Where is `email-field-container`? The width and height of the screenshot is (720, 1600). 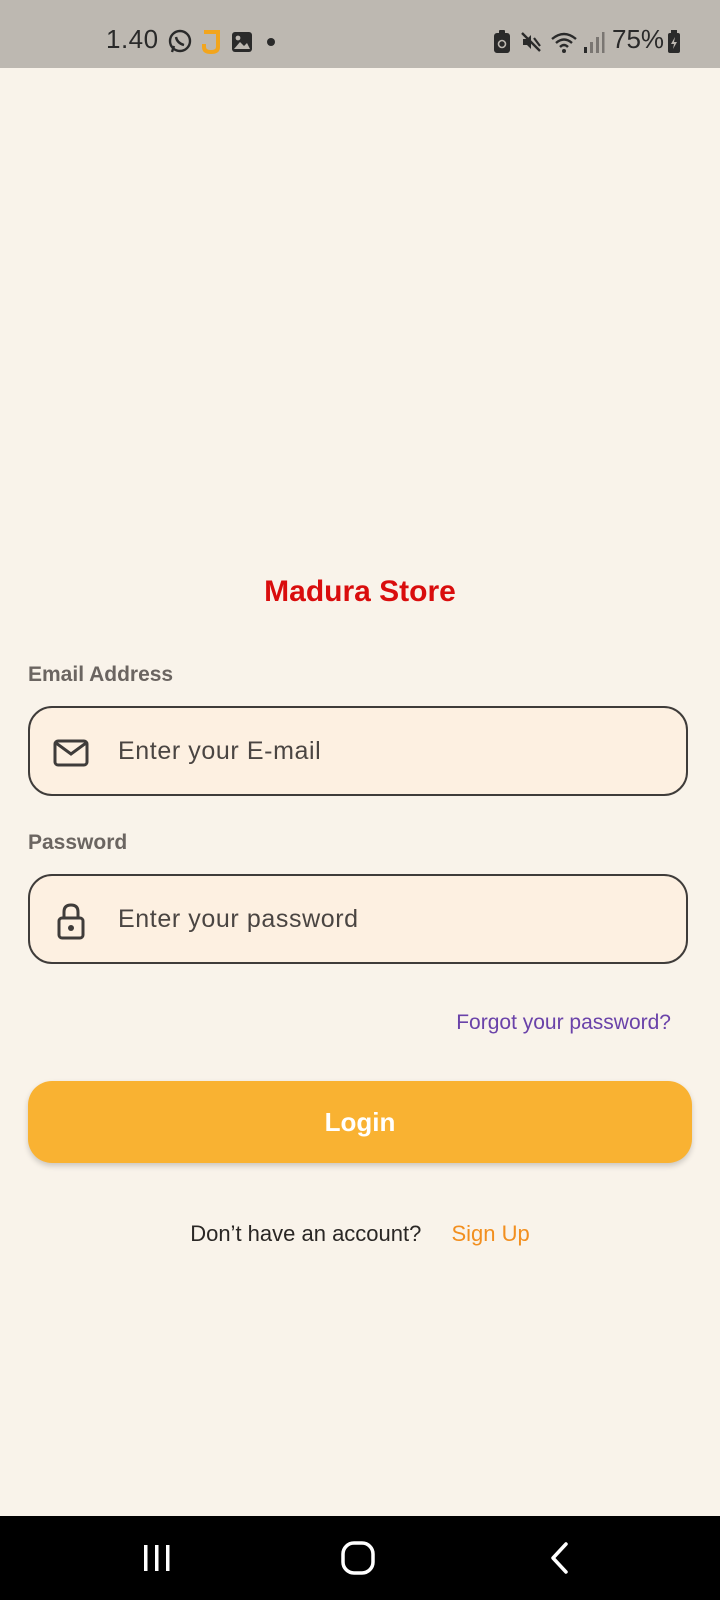
email-field-container is located at coordinates (358, 751).